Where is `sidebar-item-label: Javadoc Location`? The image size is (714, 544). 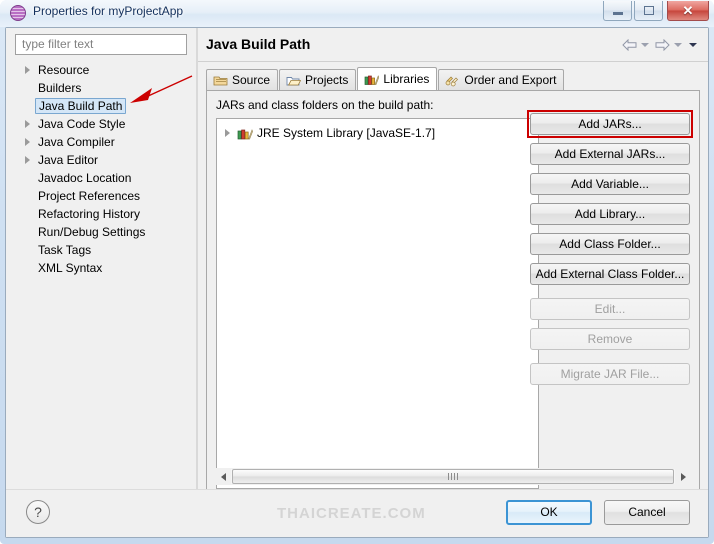
sidebar-item-label: Javadoc Location is located at coordinates (85, 178).